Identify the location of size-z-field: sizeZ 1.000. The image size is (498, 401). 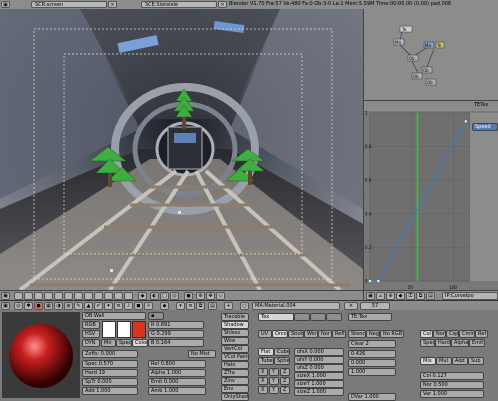
(319, 392).